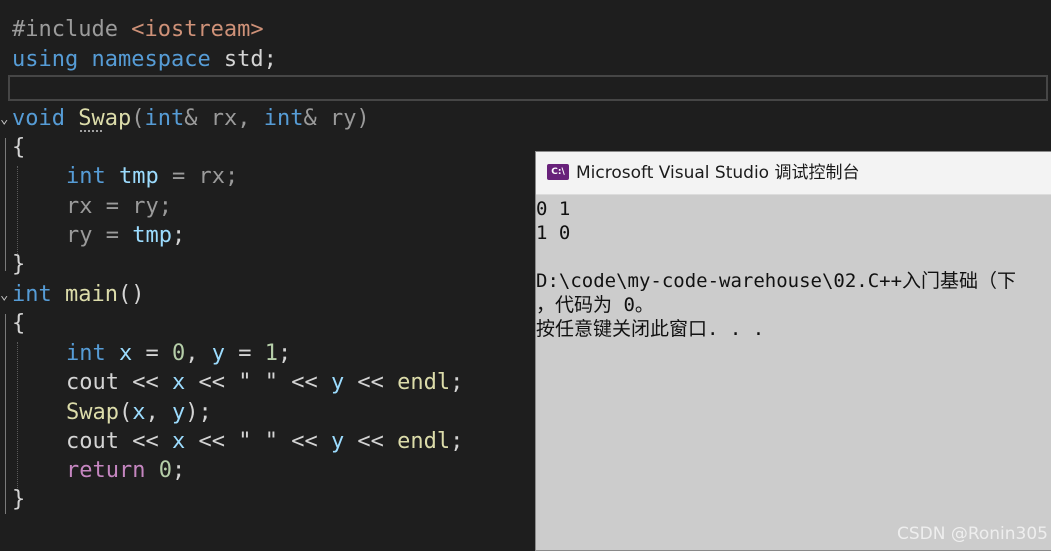  Describe the element at coordinates (650, 329) in the screenshot. I see `console-output-line: 按任意键关闭此窗口. . .` at that location.